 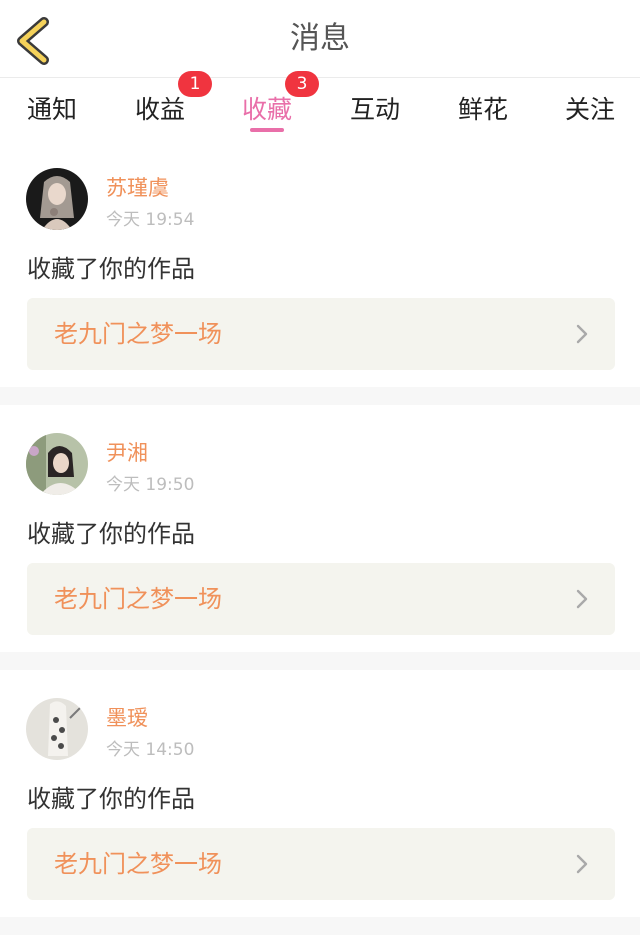 I want to click on tab-flowers: 鲜花, so click(x=483, y=109).